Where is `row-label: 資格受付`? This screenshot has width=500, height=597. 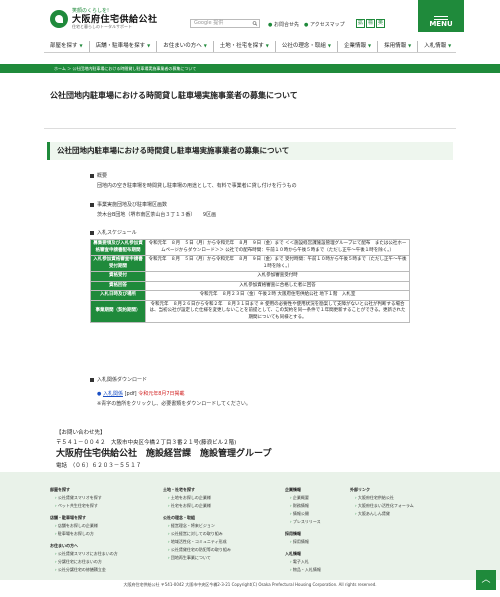 row-label: 資格受付 is located at coordinates (118, 276).